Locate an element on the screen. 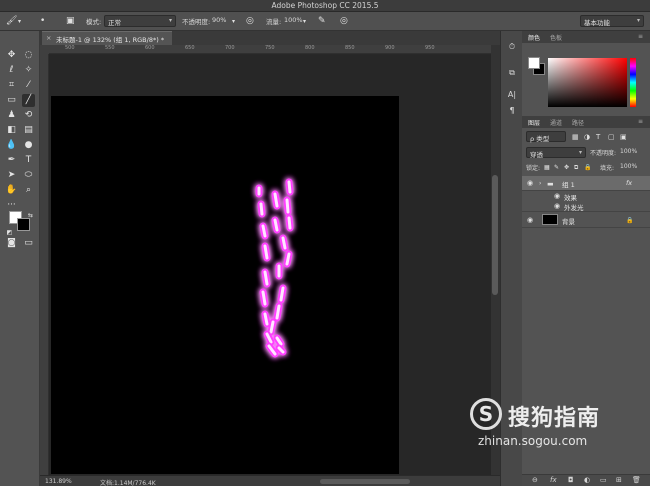  lock-transparent-icon: ▦ is located at coordinates (547, 168).